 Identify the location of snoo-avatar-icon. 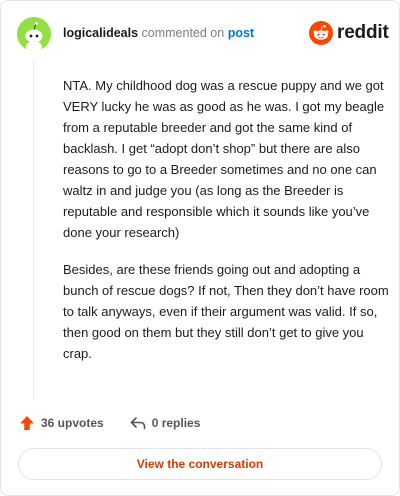
(34, 34).